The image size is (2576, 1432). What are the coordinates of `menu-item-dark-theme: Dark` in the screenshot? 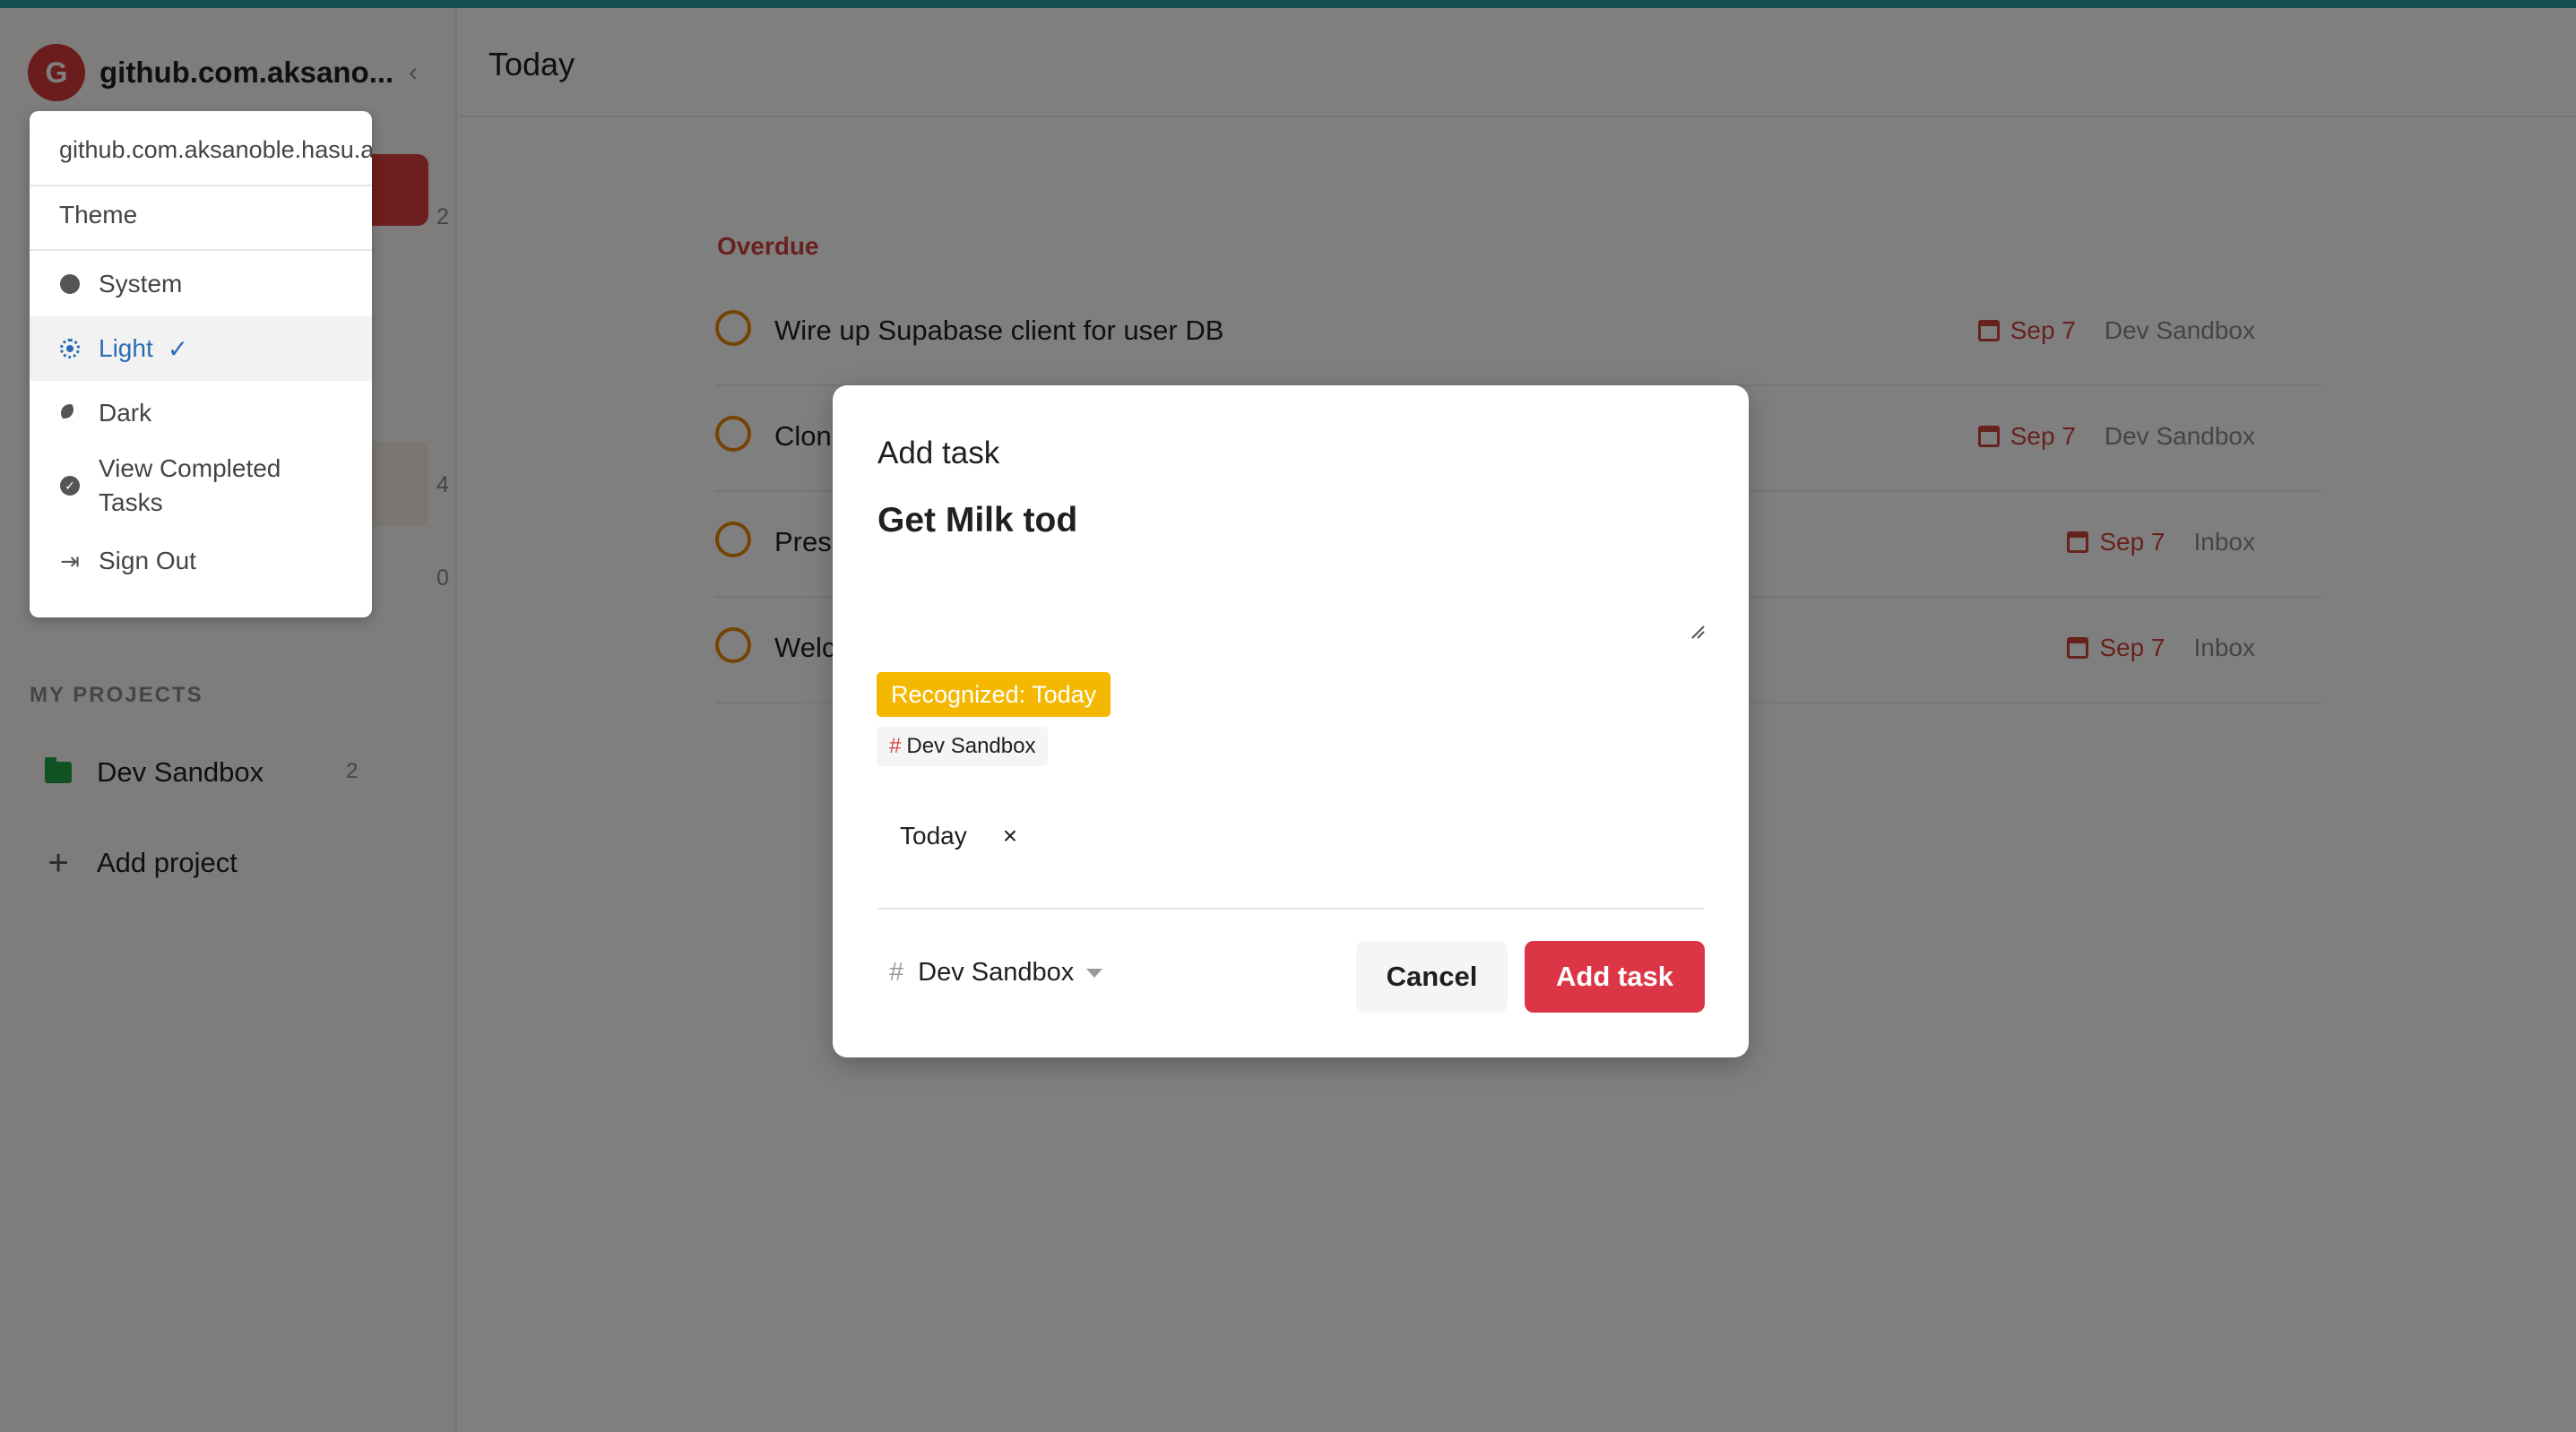 It's located at (201, 413).